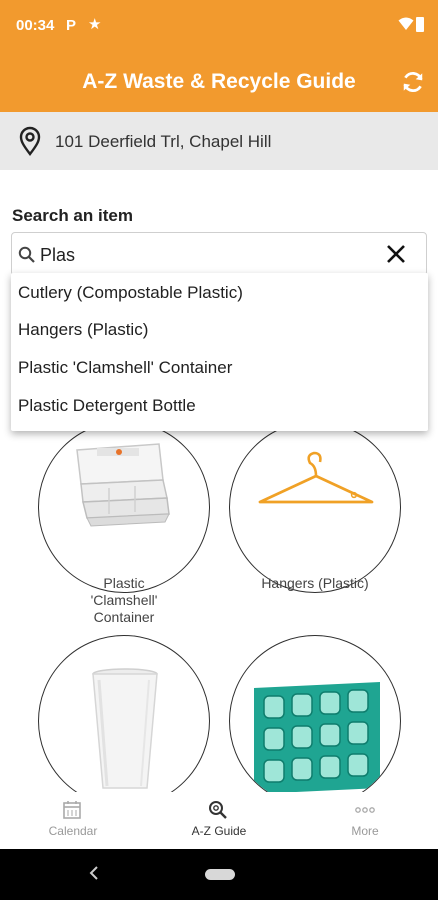  What do you see at coordinates (163, 141) in the screenshot?
I see `location-address: 101 Deerfield Trl, Chapel Hill` at bounding box center [163, 141].